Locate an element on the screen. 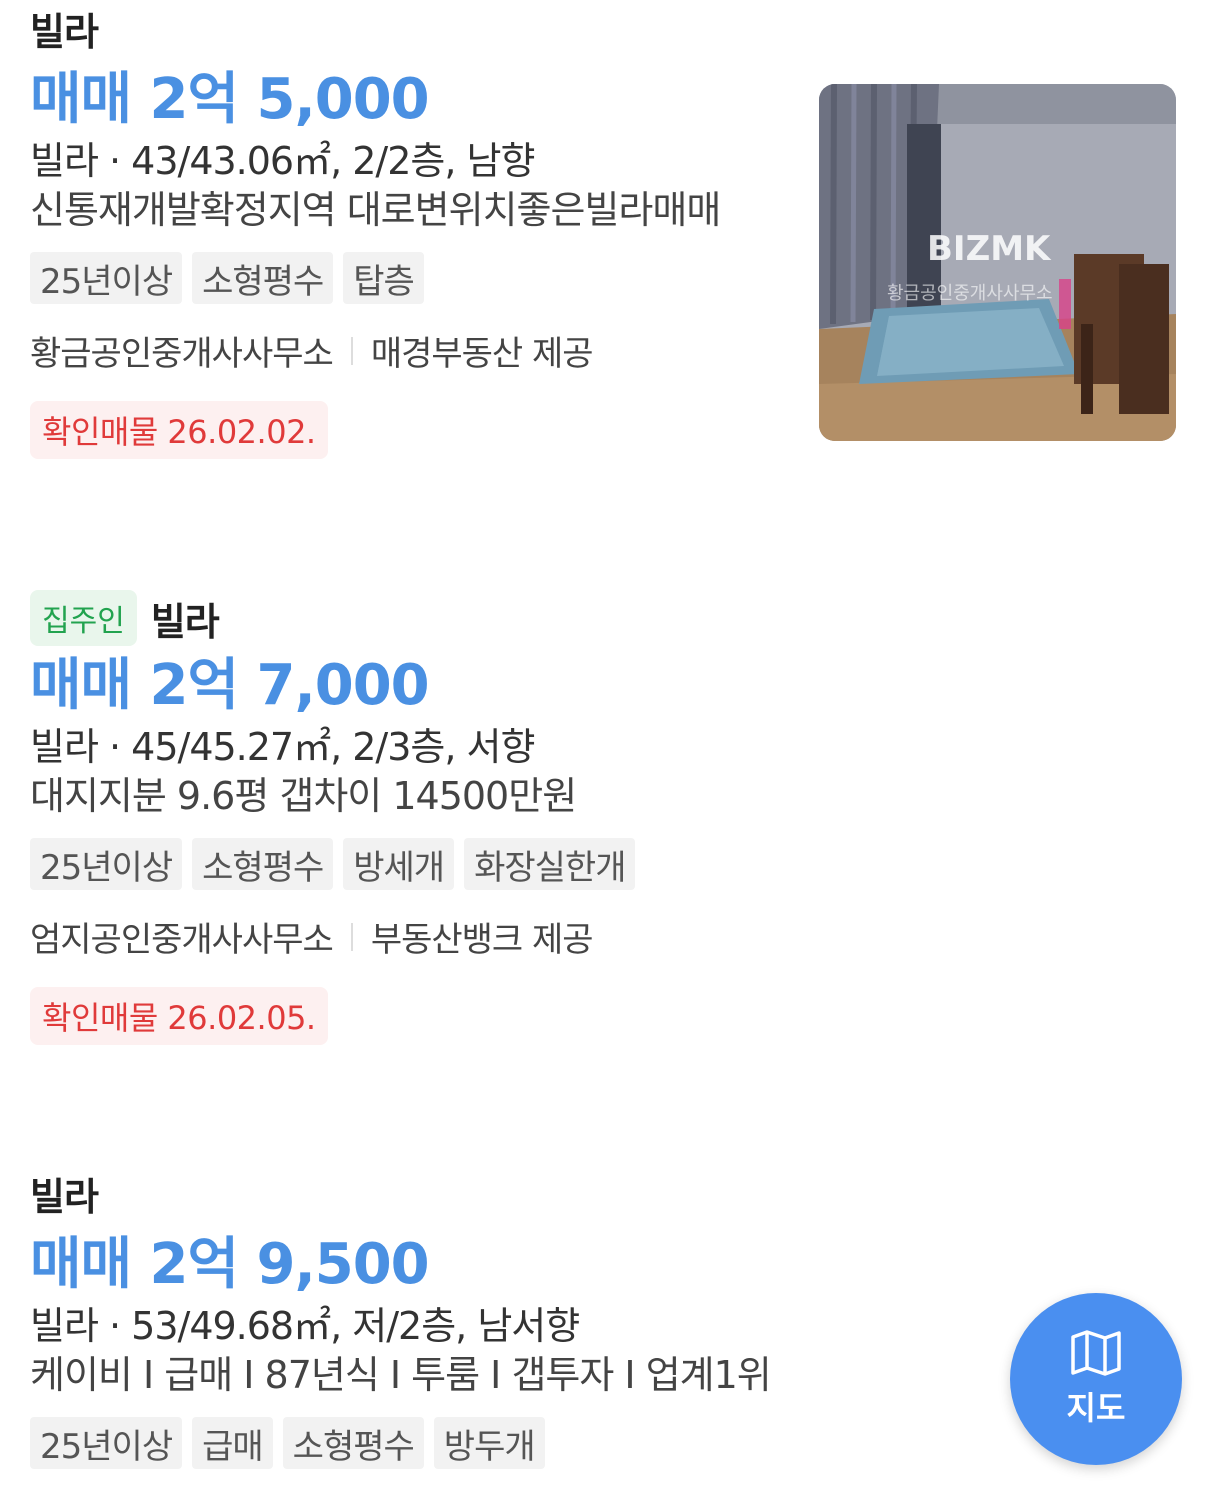 The height and width of the screenshot is (1505, 1206). tag-list: 25년이상 급매 소형평수 방두개 is located at coordinates (410, 1443).